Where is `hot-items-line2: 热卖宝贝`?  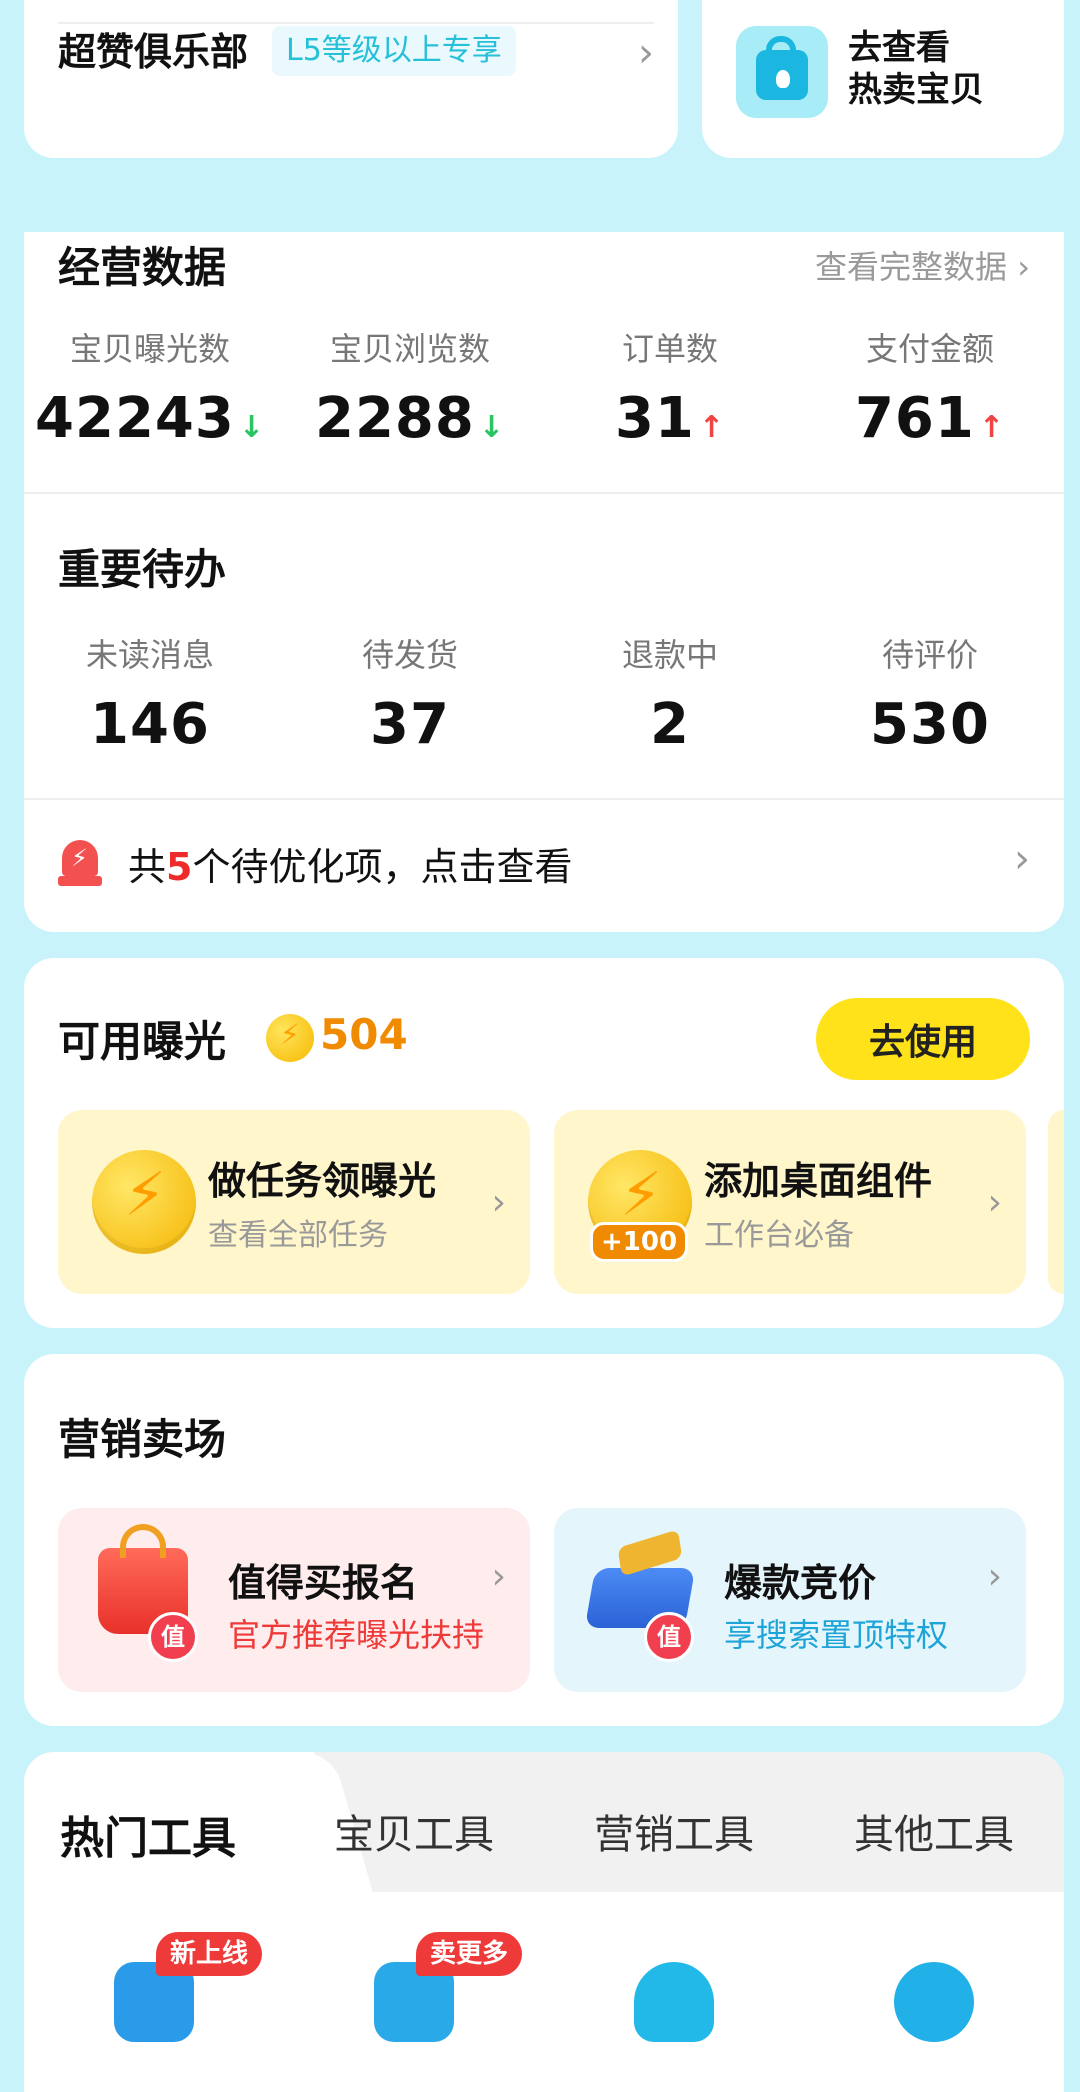
hot-items-line2: 热卖宝贝 is located at coordinates (916, 90).